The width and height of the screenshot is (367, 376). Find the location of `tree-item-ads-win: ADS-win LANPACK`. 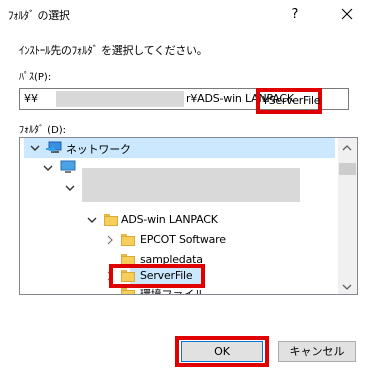

tree-item-ads-win: ADS-win LANPACK is located at coordinates (170, 220).